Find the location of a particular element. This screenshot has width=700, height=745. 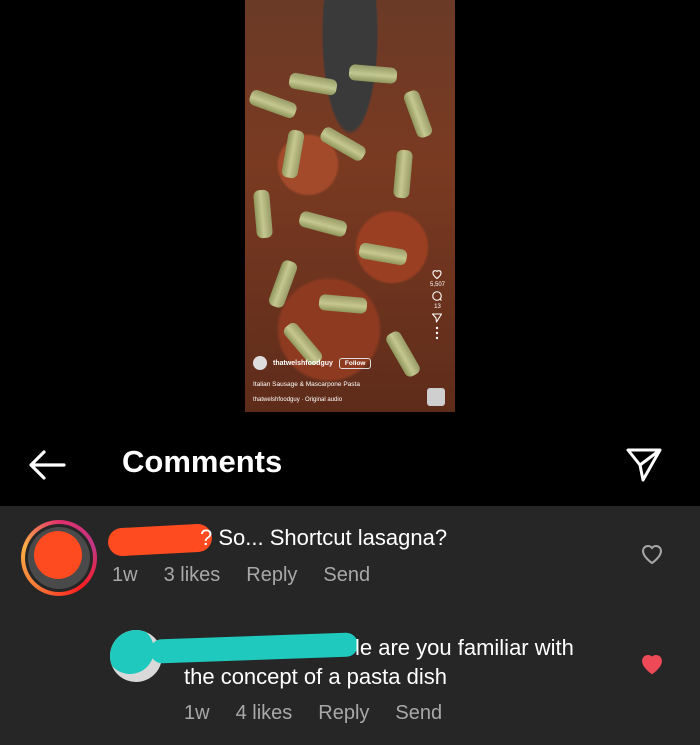

comments-header: Comments is located at coordinates (350, 463).